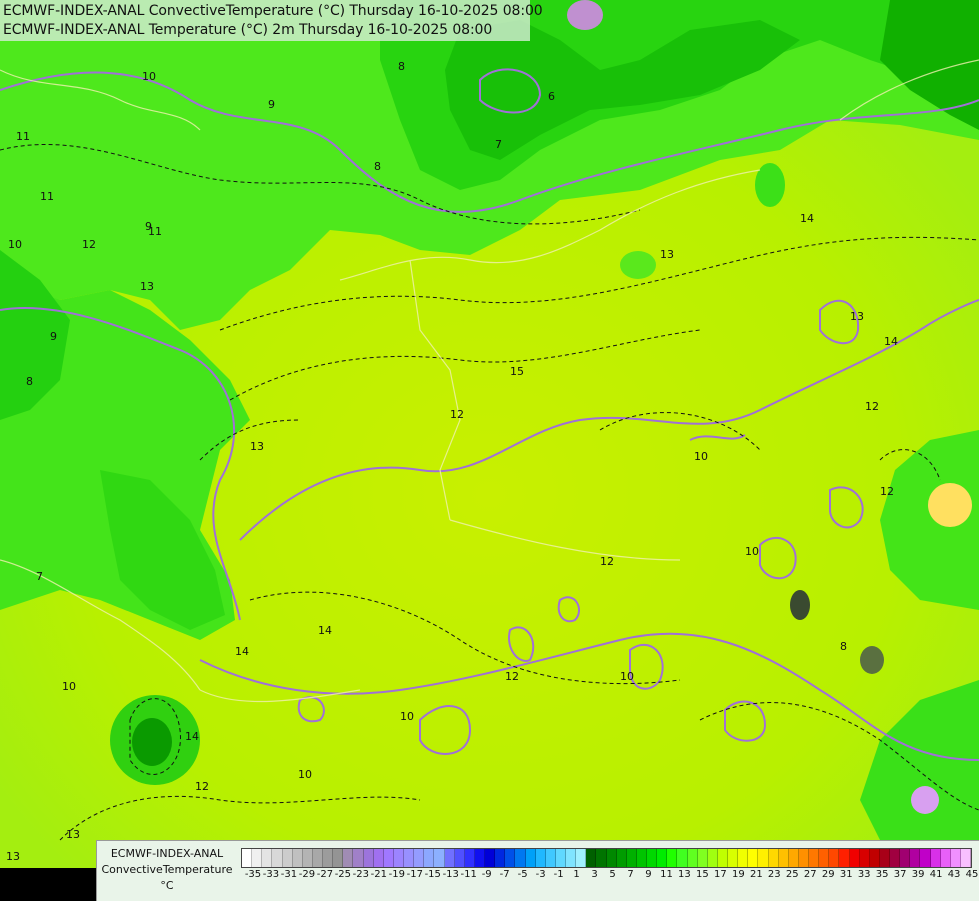 The image size is (979, 901). I want to click on purple-spot-southeast, so click(925, 800).